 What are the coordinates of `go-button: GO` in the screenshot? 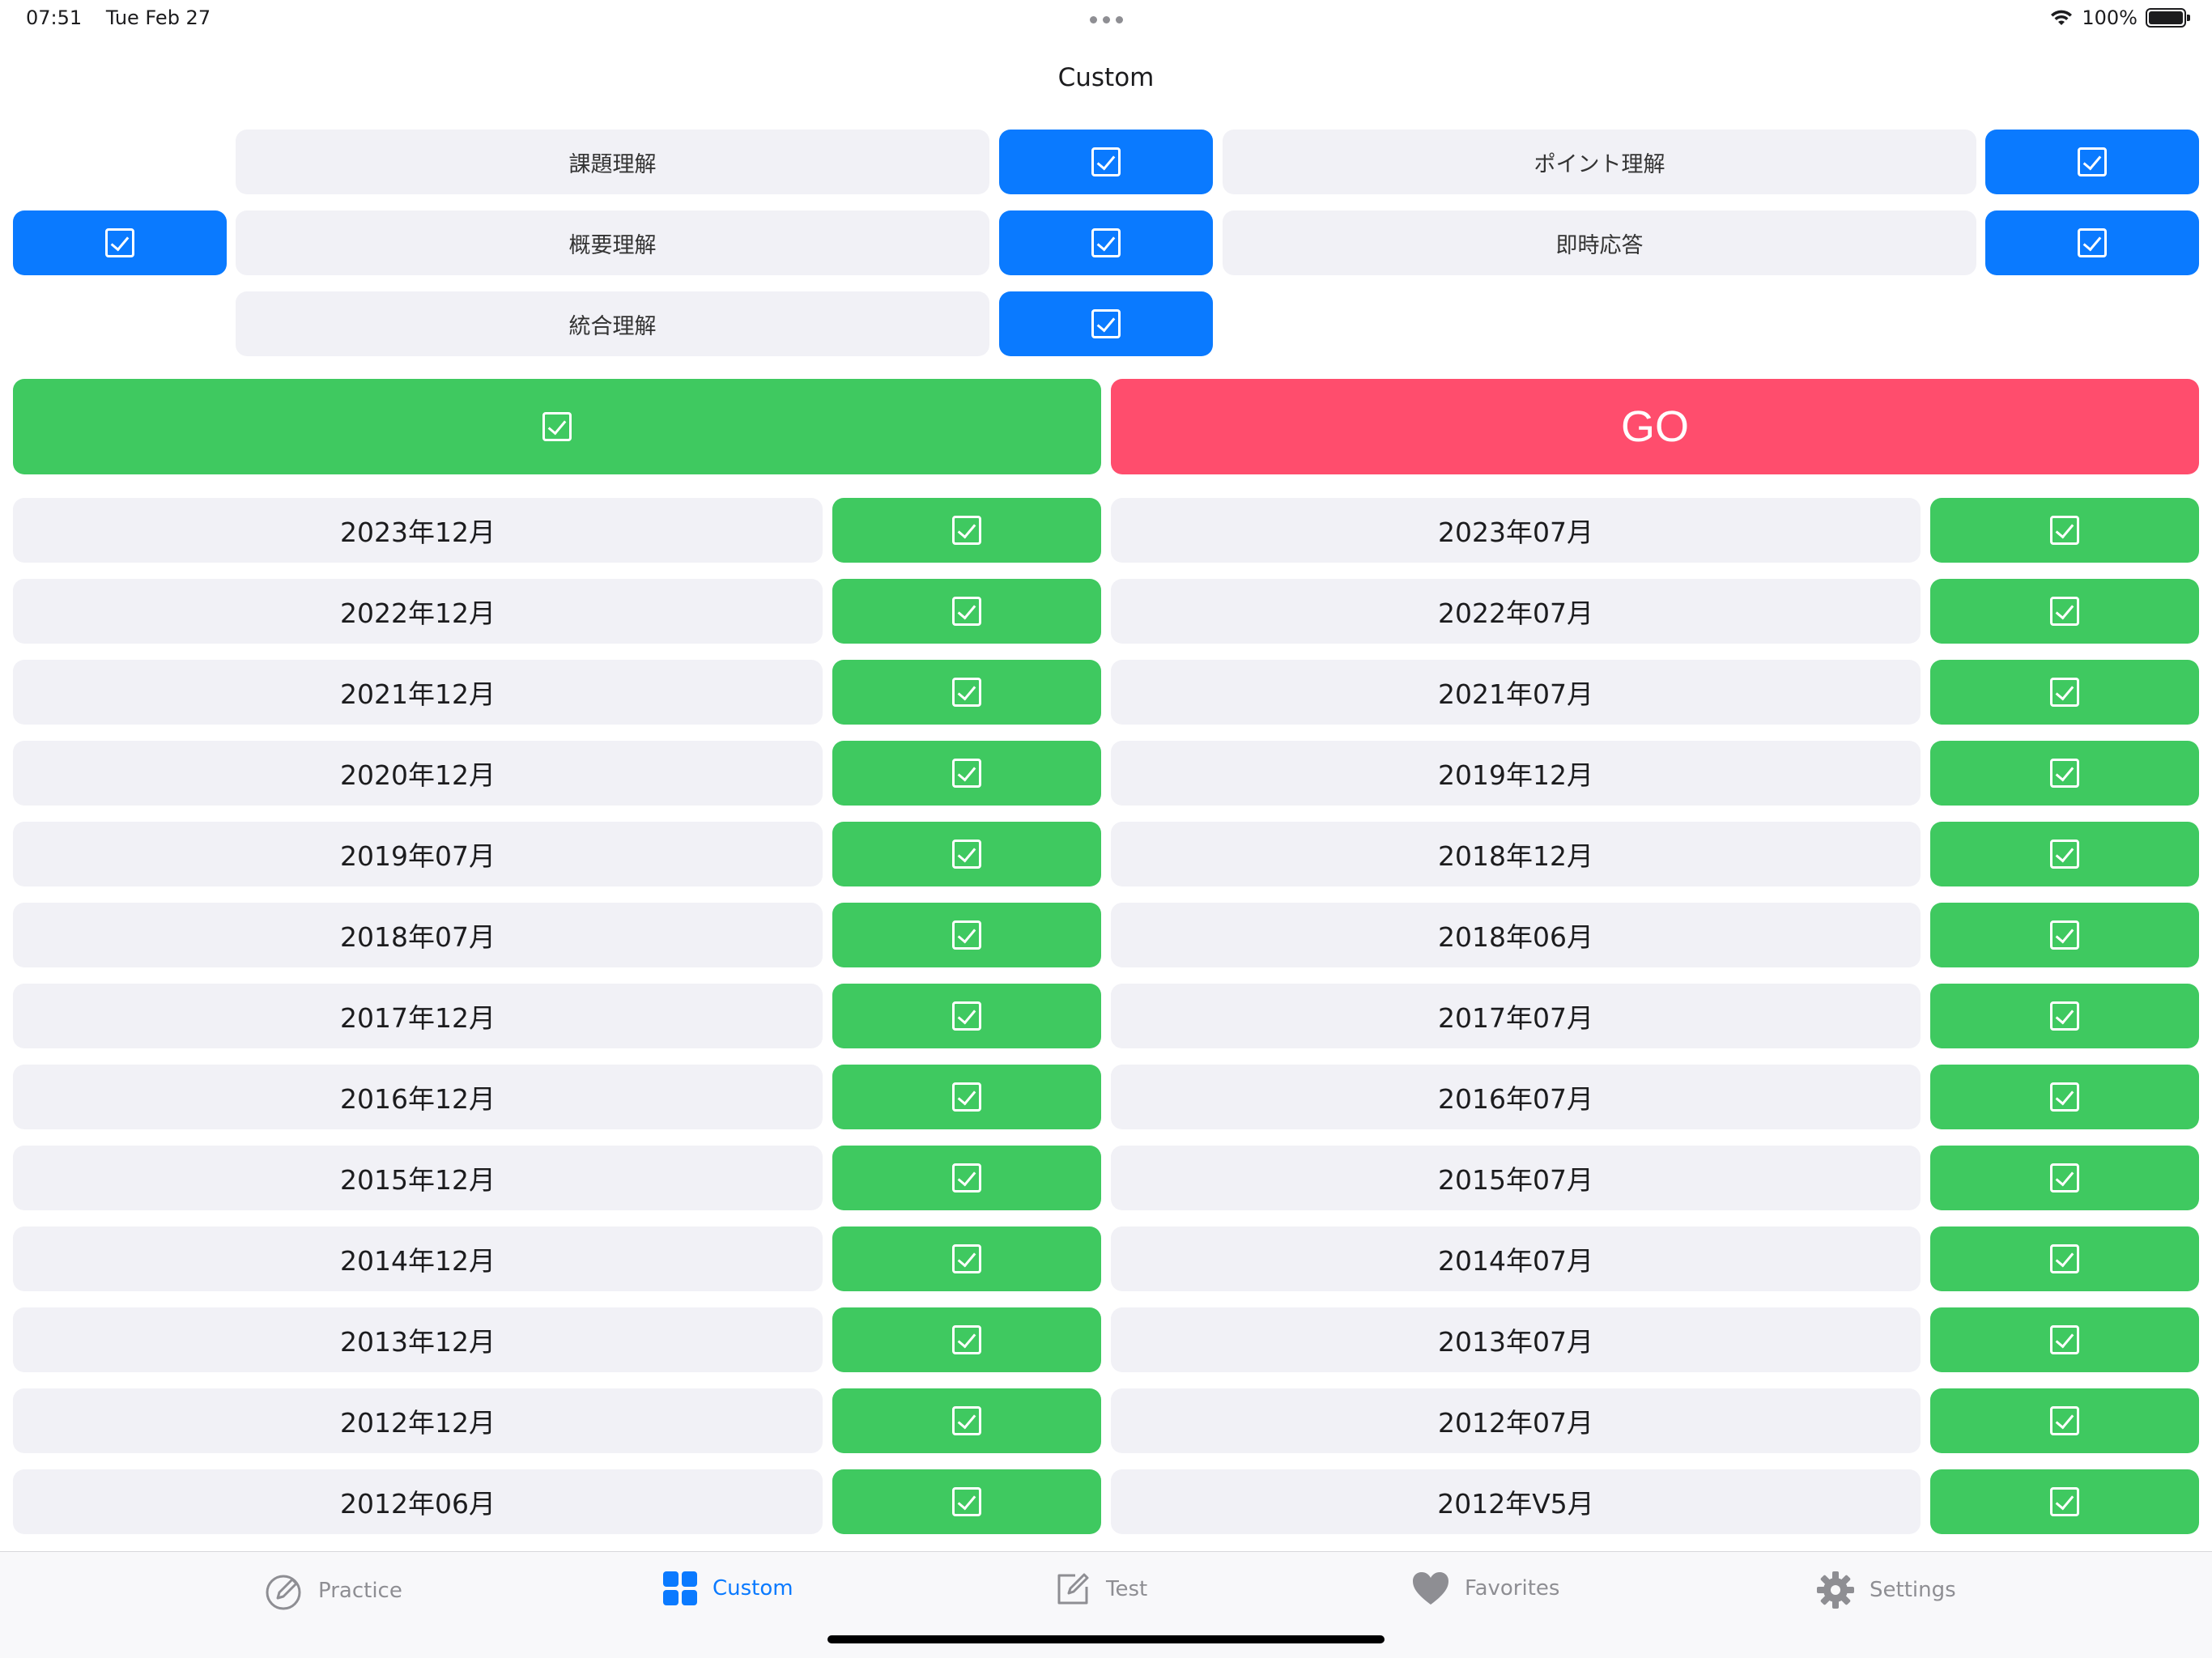 It's located at (1655, 426).